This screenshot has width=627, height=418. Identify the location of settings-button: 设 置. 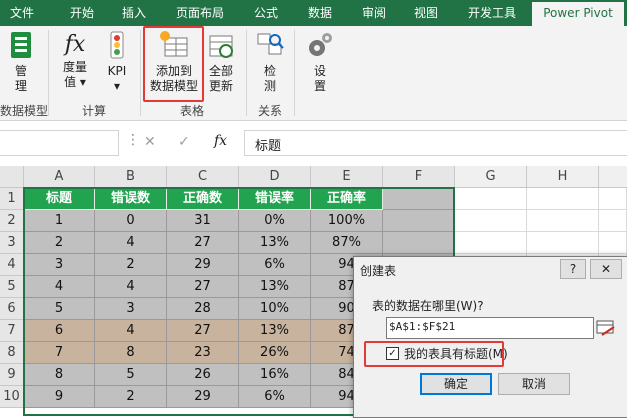
(320, 62).